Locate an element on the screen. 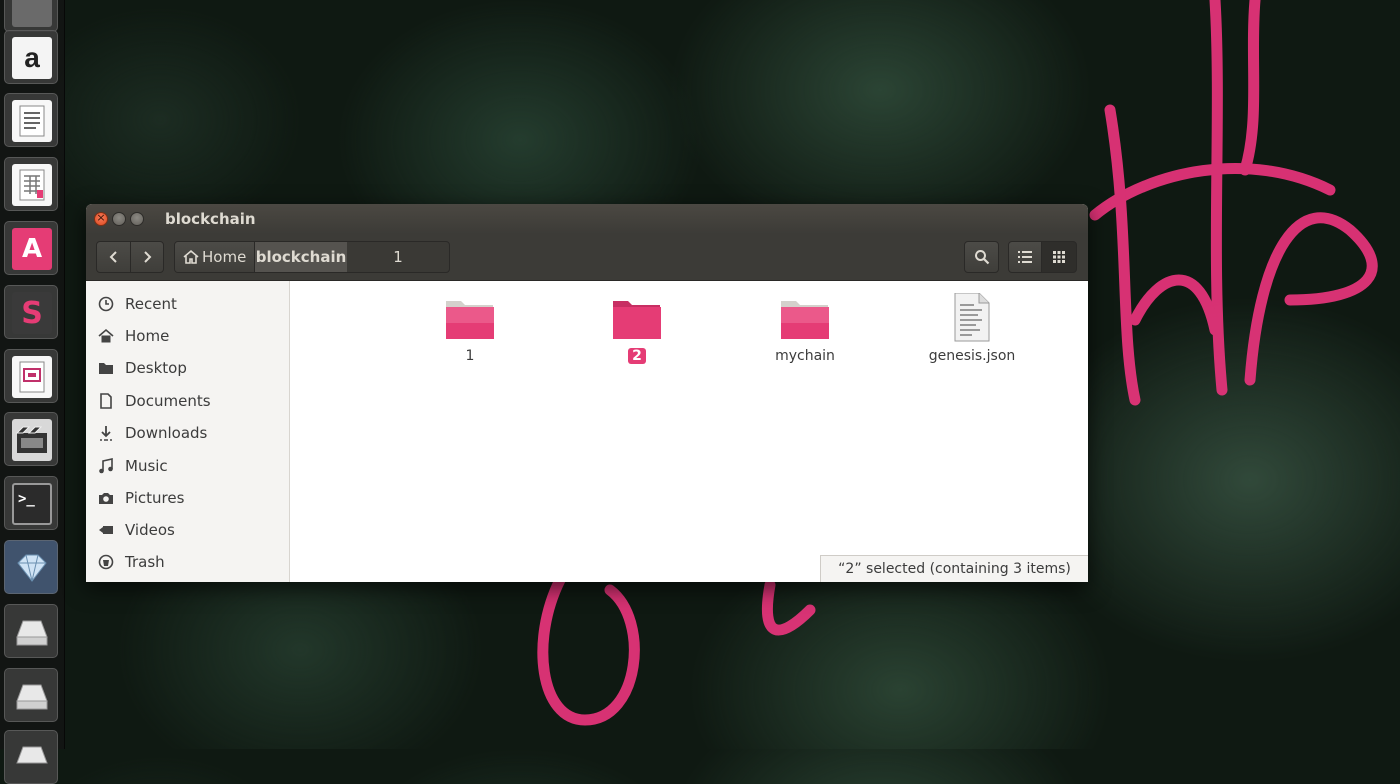  software-center-launcher-item: A is located at coordinates (31, 248).